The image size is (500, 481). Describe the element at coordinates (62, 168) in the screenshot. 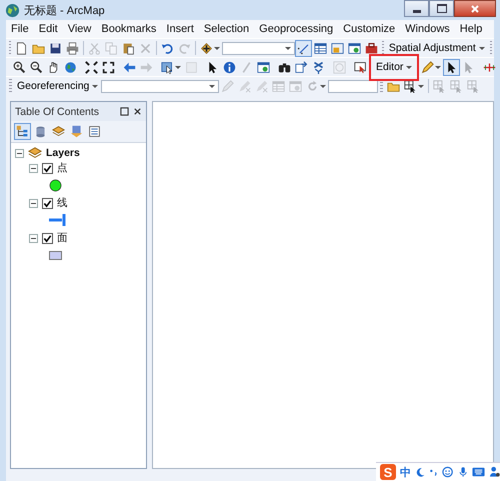

I see `layer-name: 点` at that location.